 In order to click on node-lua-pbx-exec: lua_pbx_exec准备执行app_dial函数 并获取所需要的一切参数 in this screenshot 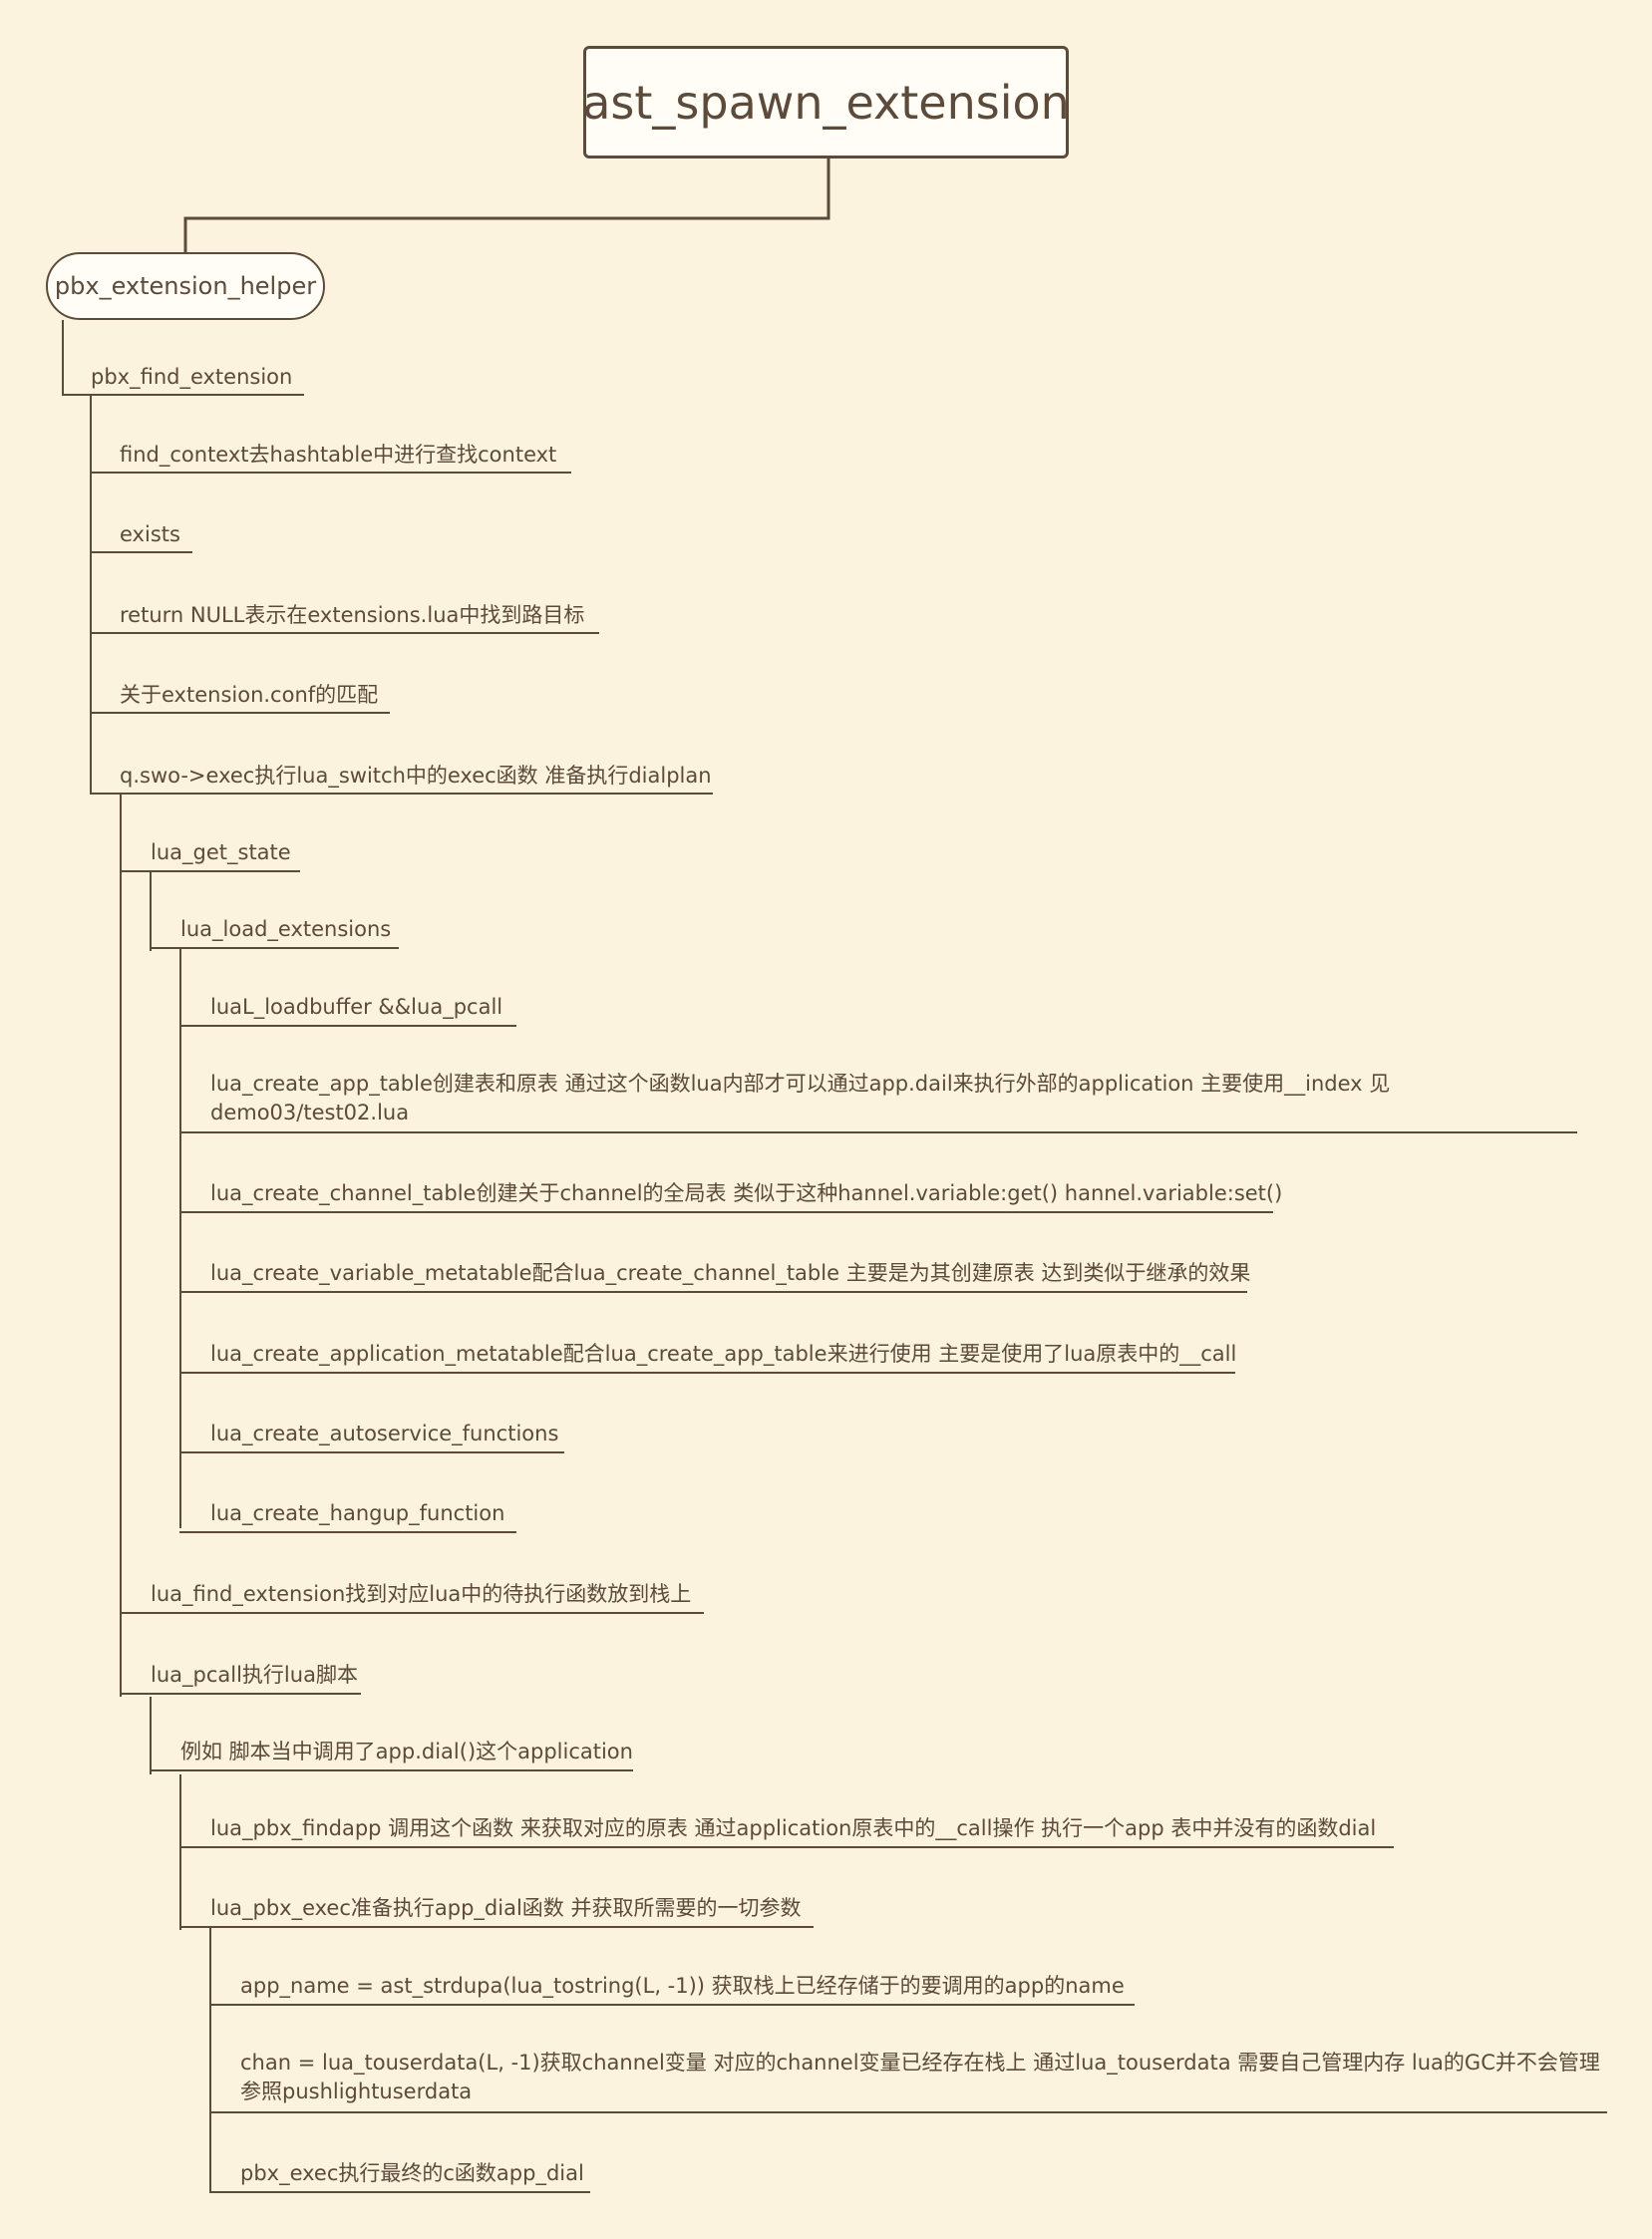, I will do `click(505, 1908)`.